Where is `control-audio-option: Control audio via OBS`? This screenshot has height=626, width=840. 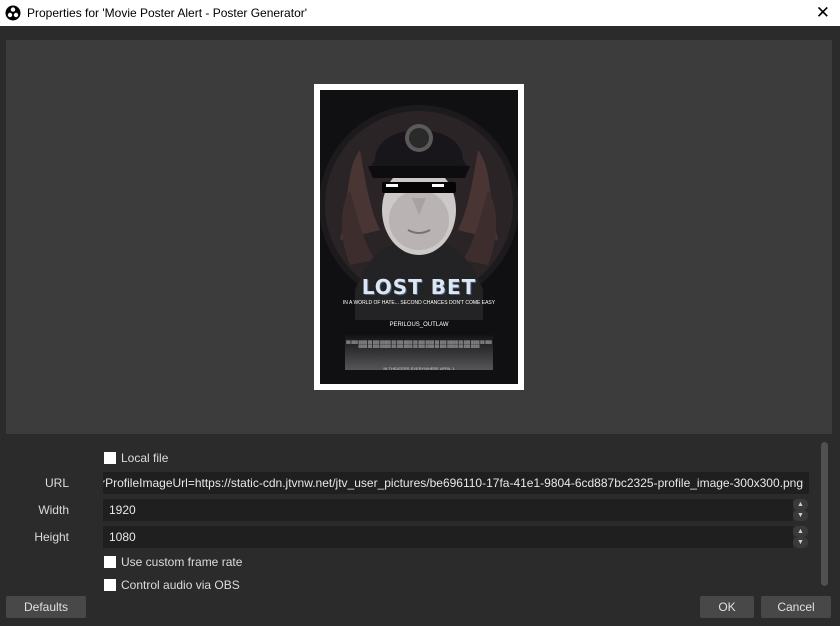
control-audio-option: Control audio via OBS is located at coordinates (172, 585).